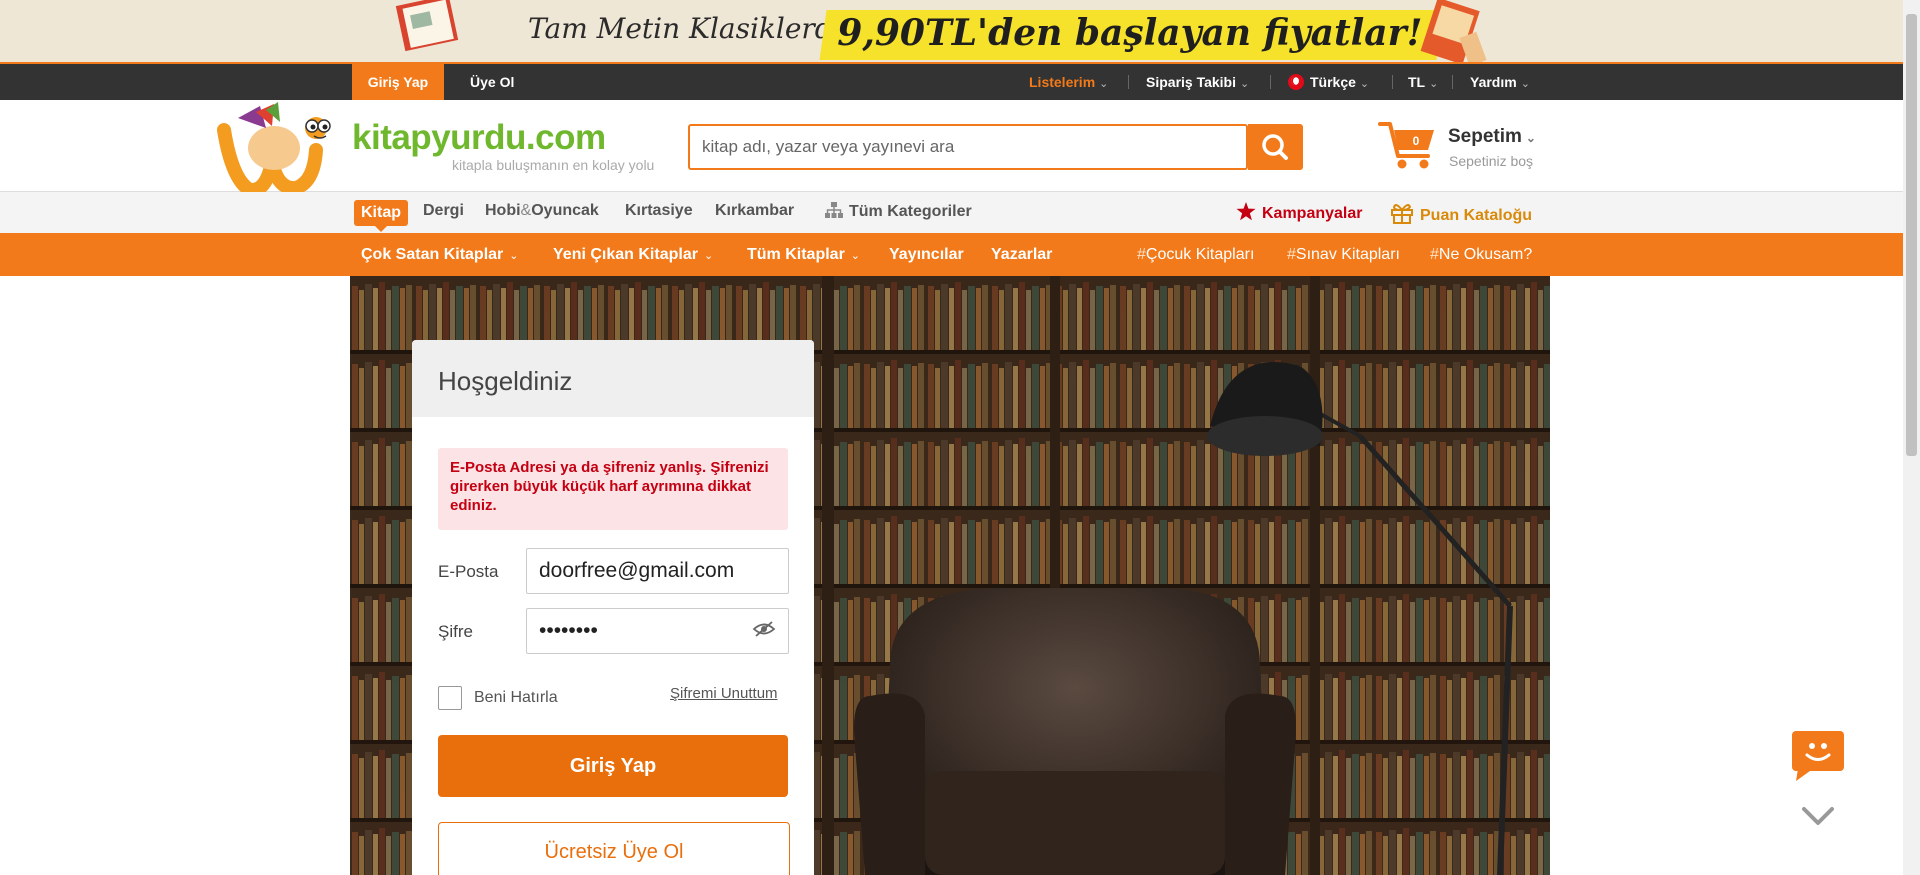 This screenshot has width=1920, height=875. Describe the element at coordinates (1416, 141) in the screenshot. I see `cart-count-badge: 0` at that location.